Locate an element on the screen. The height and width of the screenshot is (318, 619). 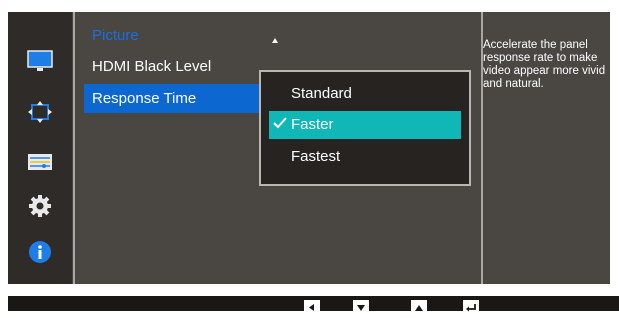
resize-arrows-icon is located at coordinates (40, 112).